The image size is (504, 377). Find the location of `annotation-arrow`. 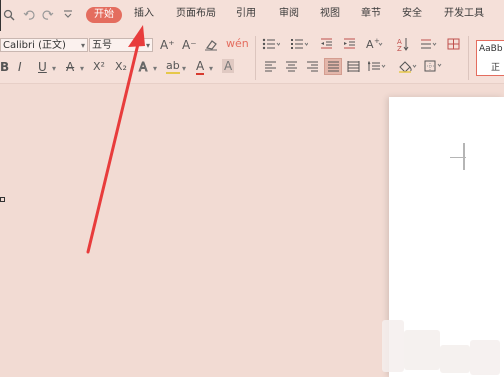

annotation-arrow is located at coordinates (115, 139).